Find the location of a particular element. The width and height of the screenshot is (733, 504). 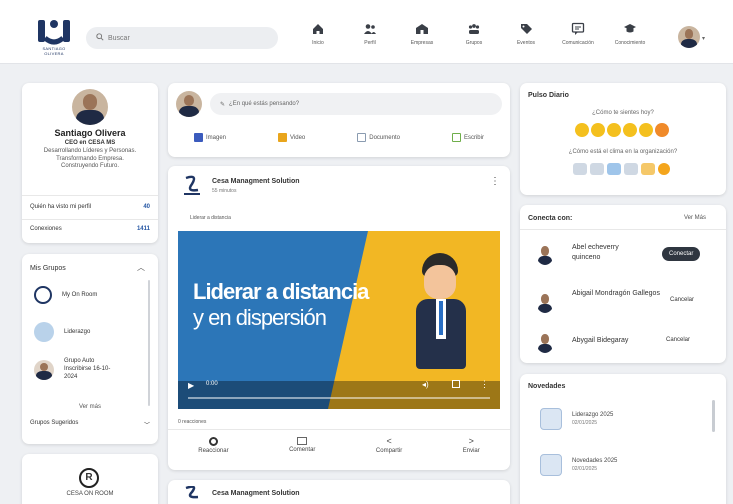

share-button: < Compartir is located at coordinates (389, 445).